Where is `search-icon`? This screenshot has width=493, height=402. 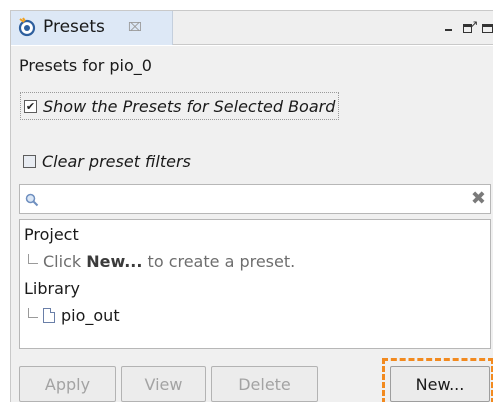 search-icon is located at coordinates (32, 199).